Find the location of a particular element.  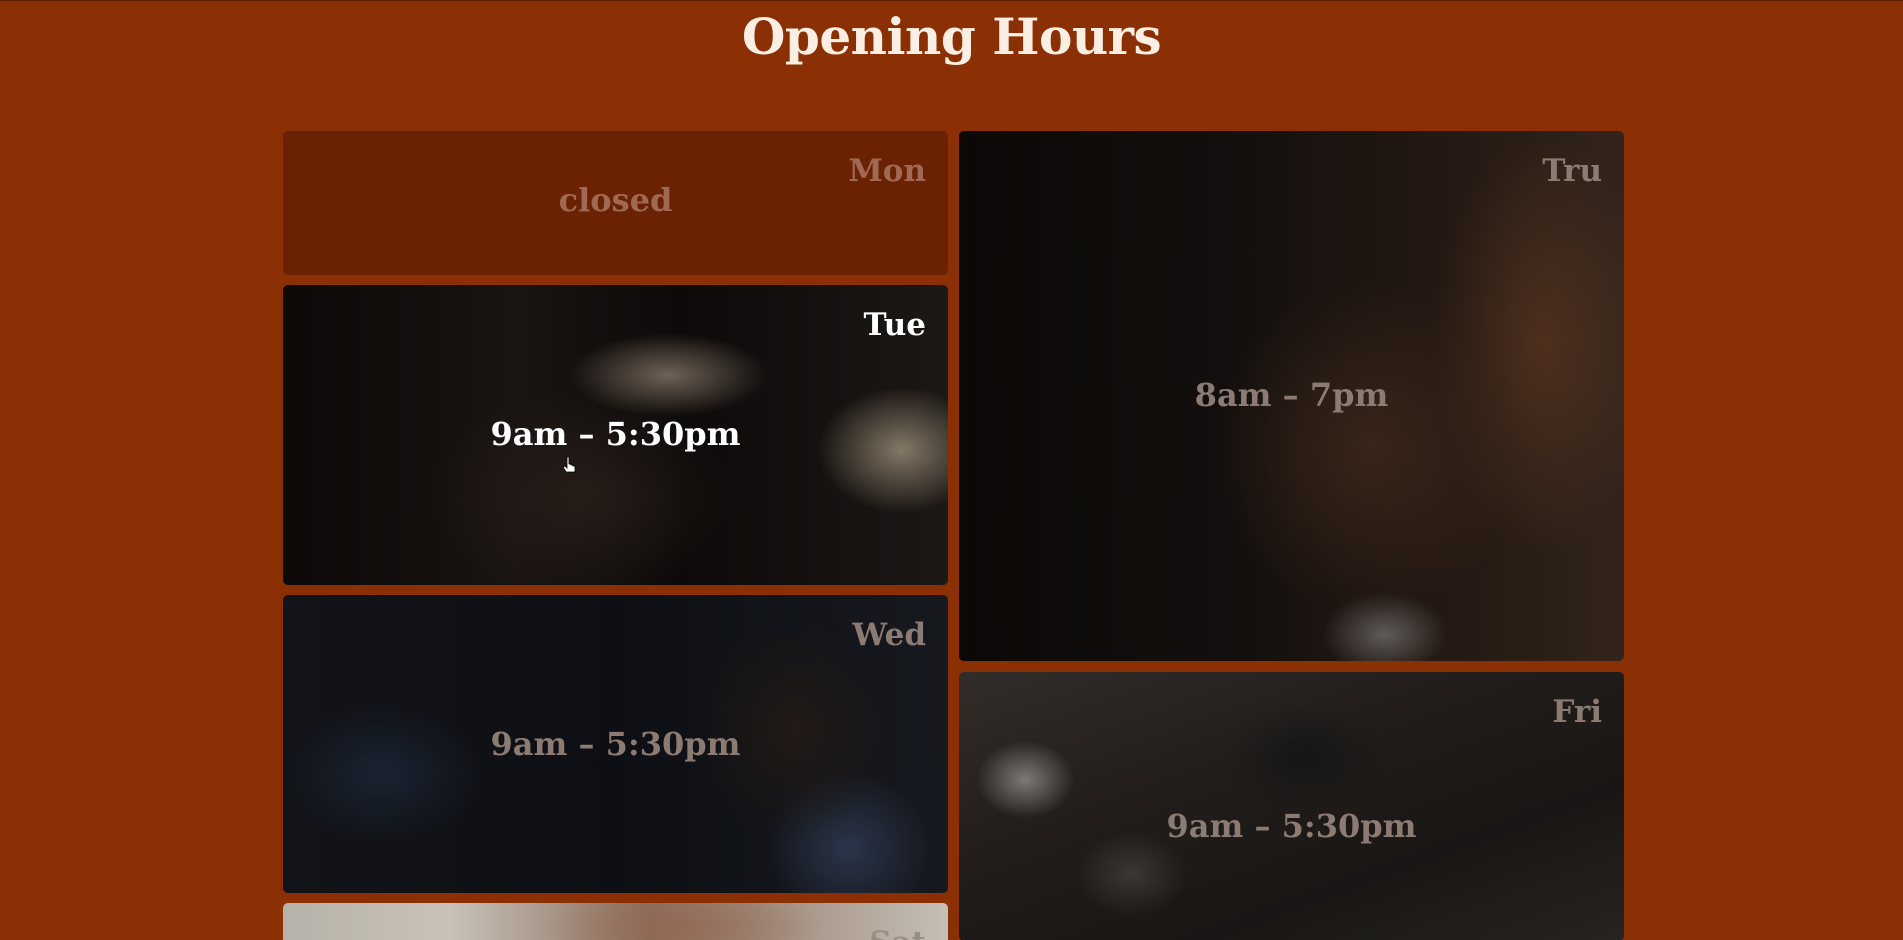

hours-text: 8am – 7pm is located at coordinates (1291, 395).